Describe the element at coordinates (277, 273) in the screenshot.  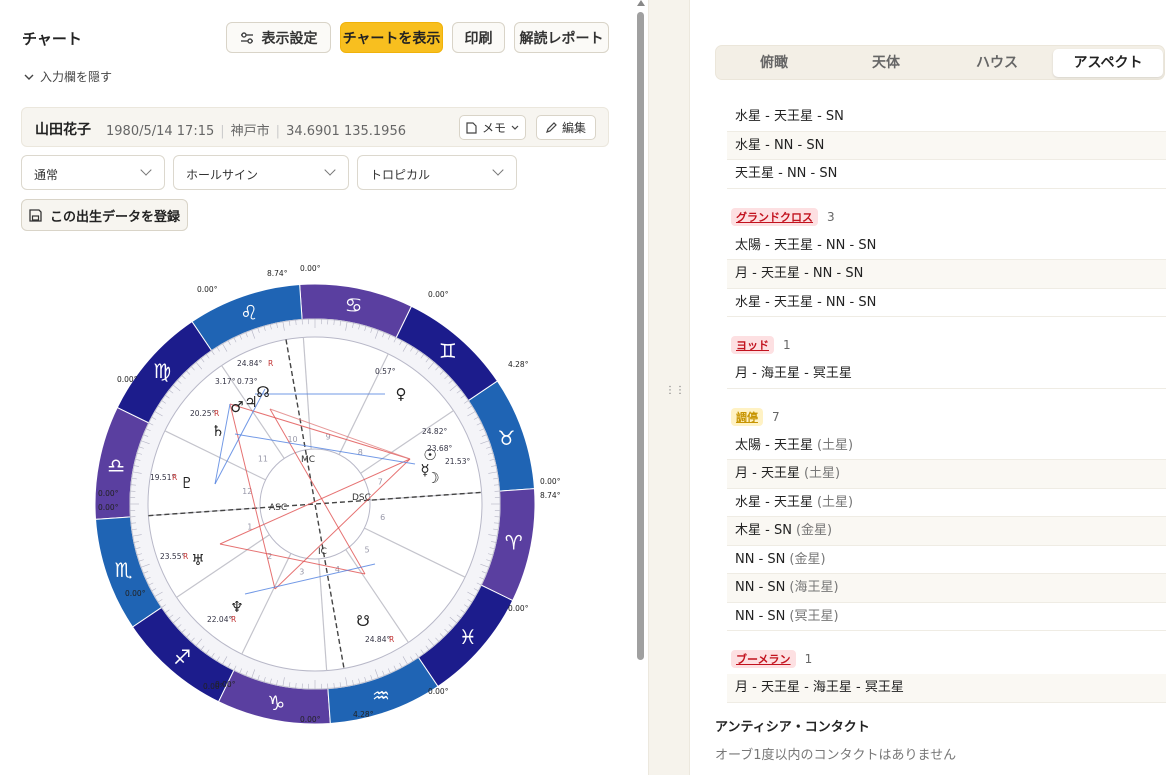
I see `cusp-degree-label: 8.74°` at that location.